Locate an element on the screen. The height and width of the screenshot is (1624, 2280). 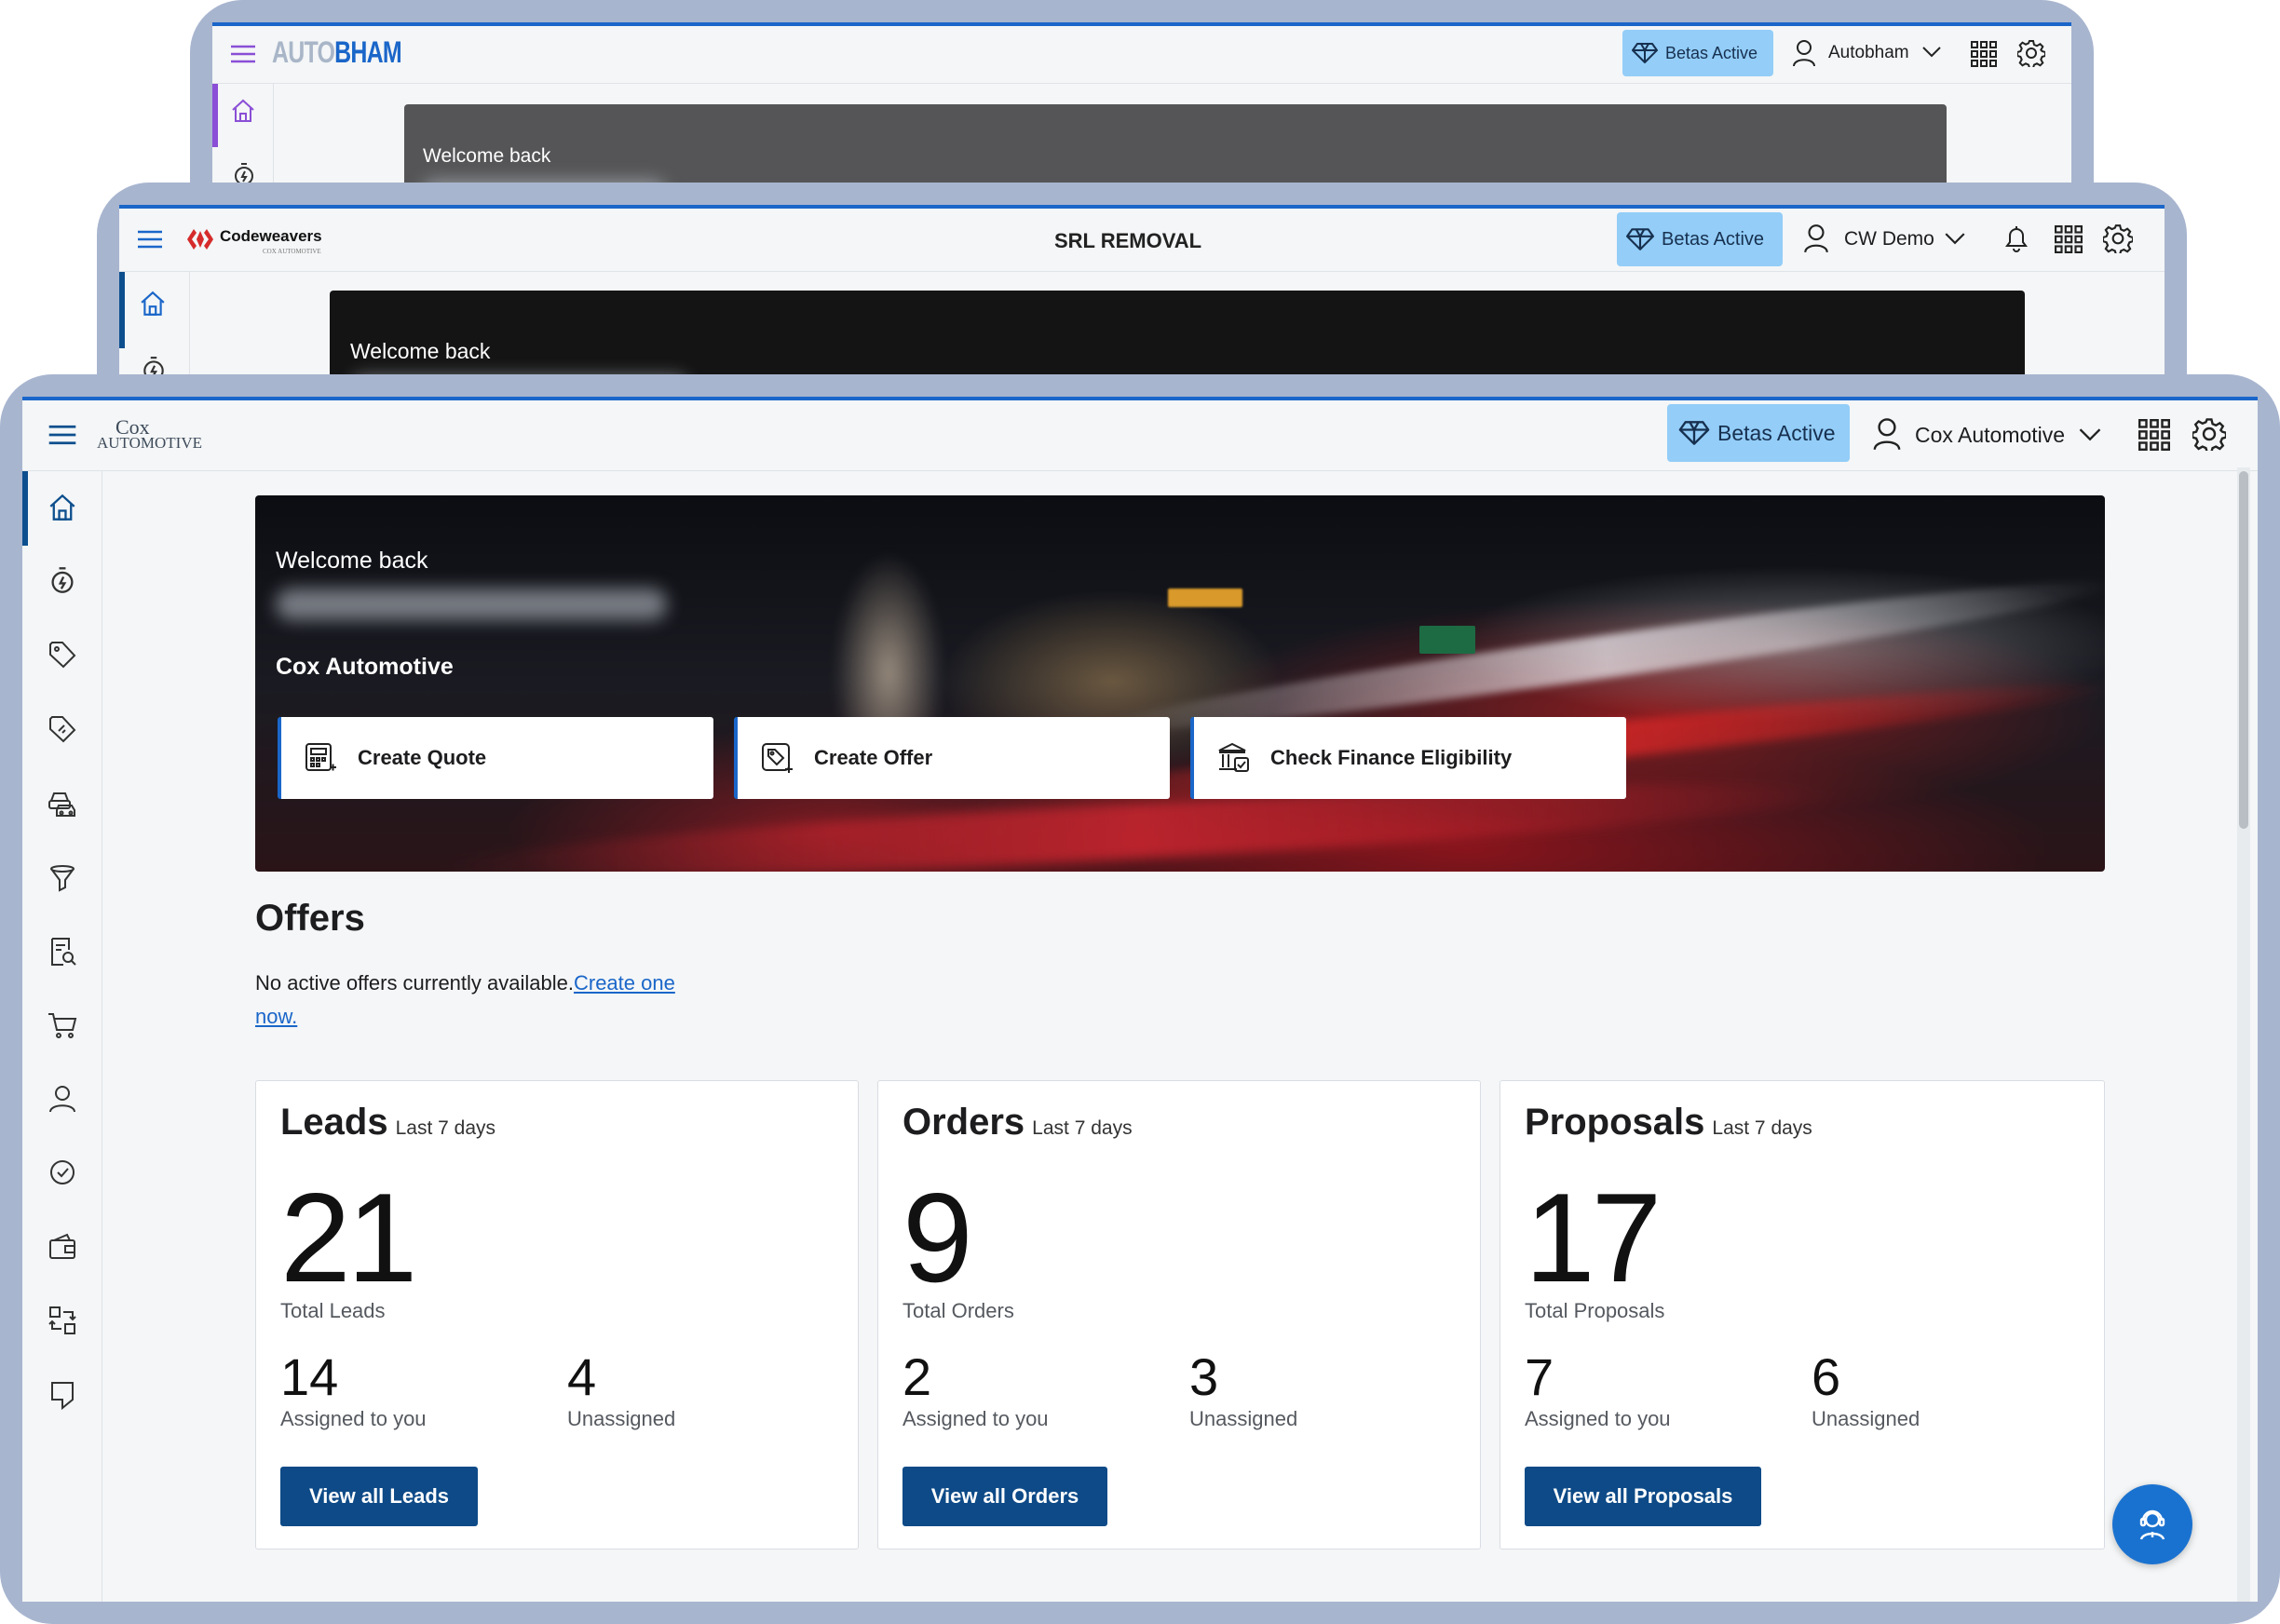
wrench-tag-icon is located at coordinates (62, 729).